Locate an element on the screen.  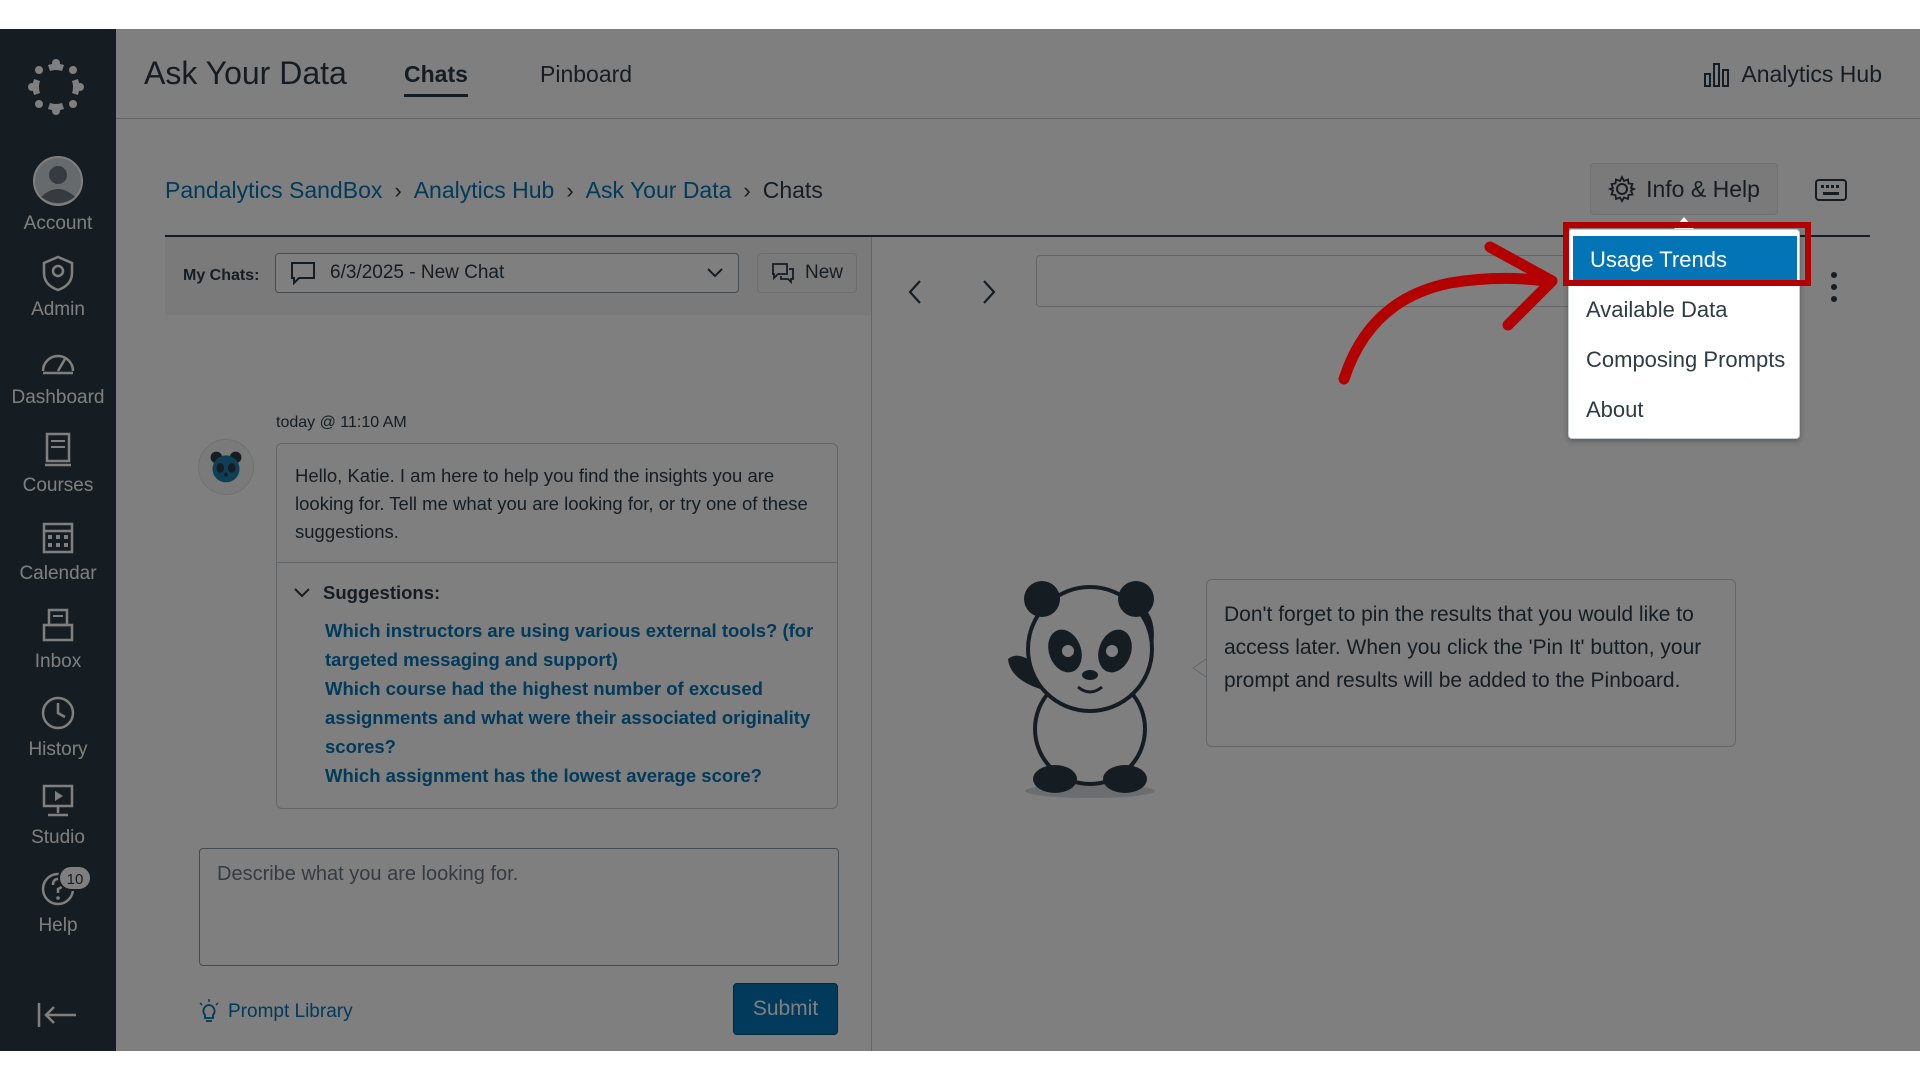
annotation-highlight-box is located at coordinates (1687, 254).